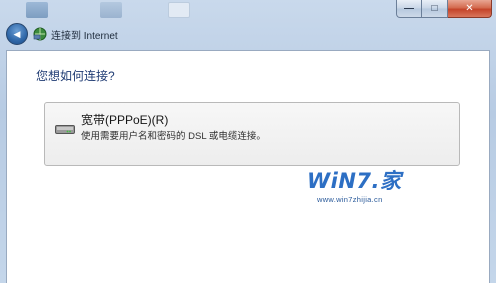 The image size is (496, 283). I want to click on network-icon, so click(40, 34).